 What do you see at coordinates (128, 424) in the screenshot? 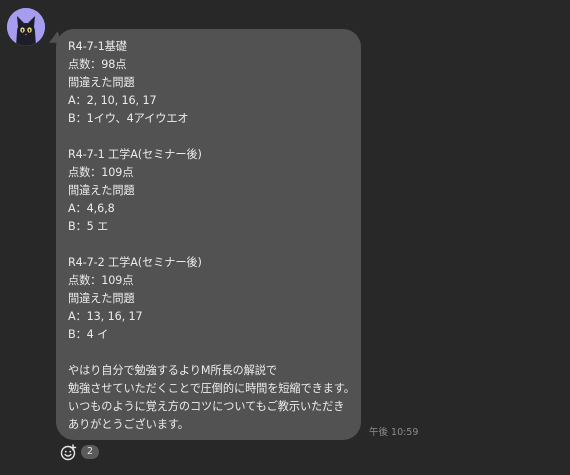
I see `message-line: ありがとうございます。` at bounding box center [128, 424].